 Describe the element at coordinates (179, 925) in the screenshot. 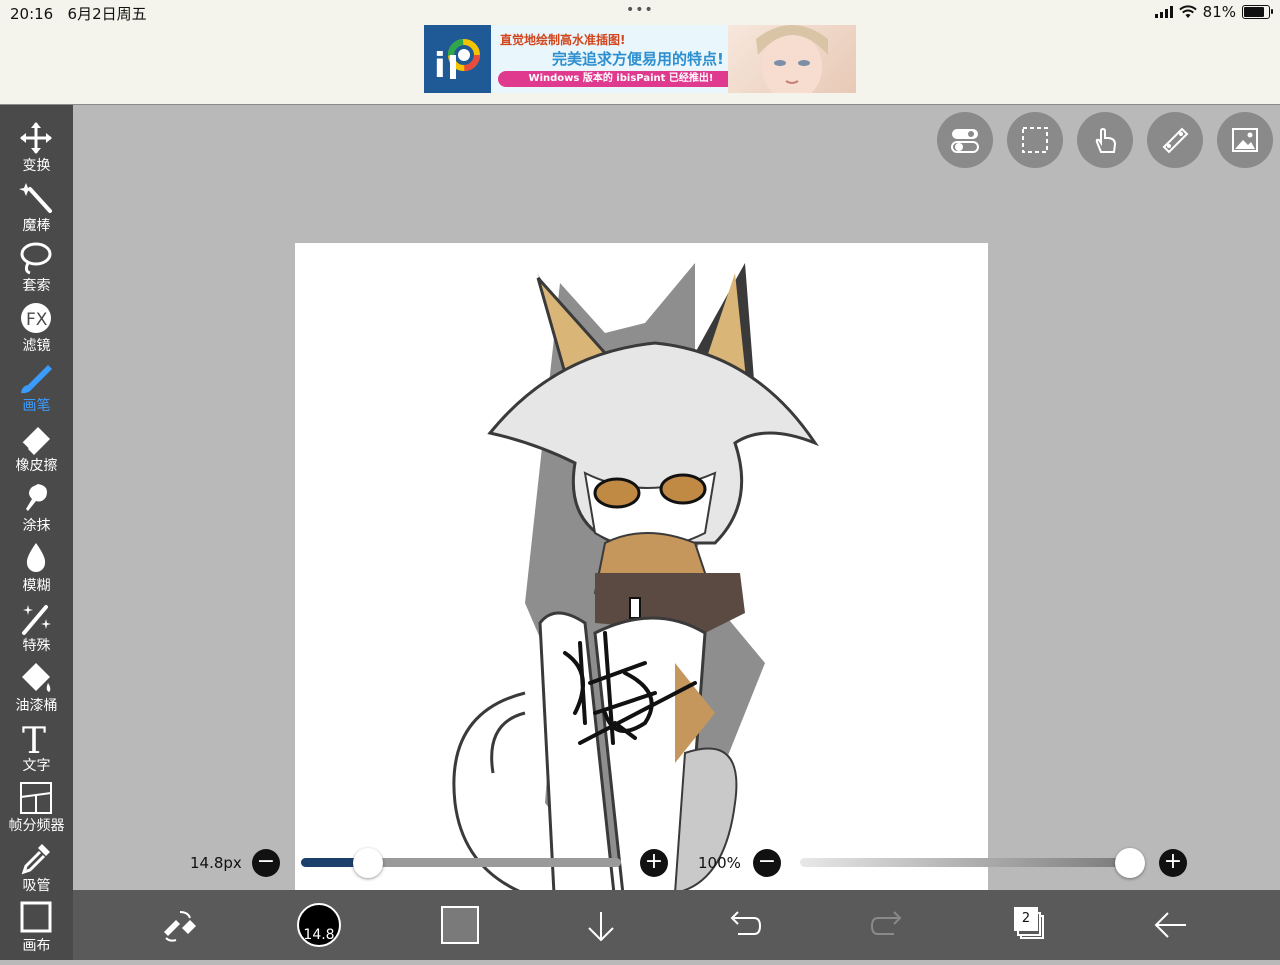

I see `brush-eraser-swap-icon` at that location.